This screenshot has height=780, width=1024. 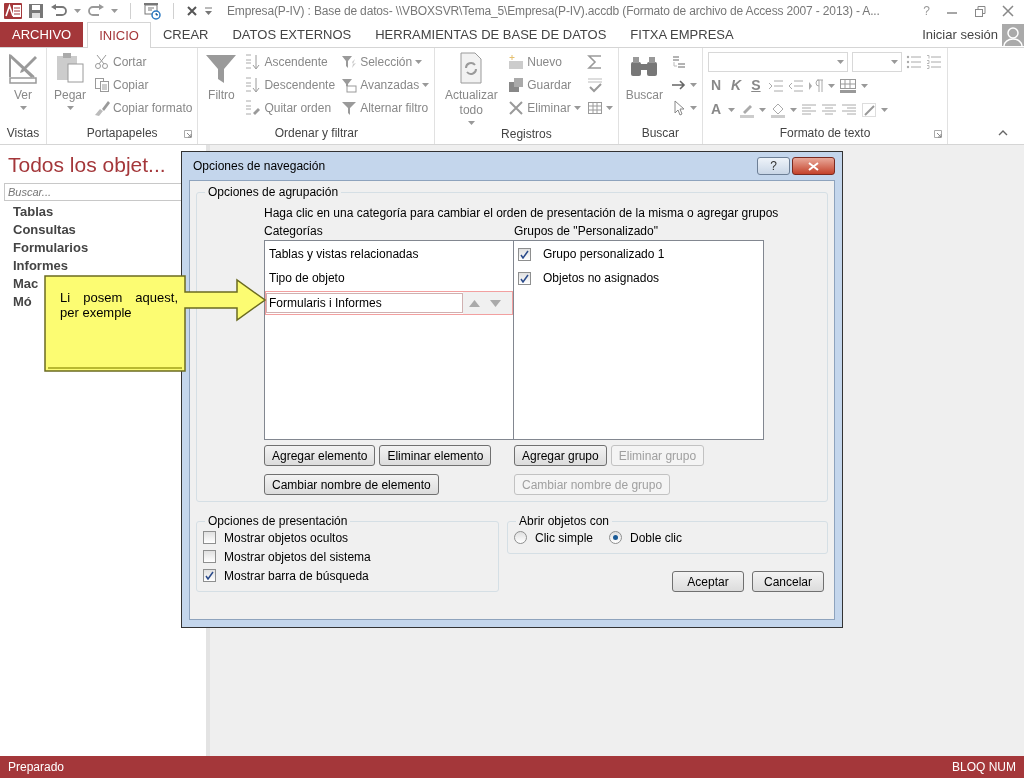 I want to click on decrease-indent-icon, so click(x=795, y=85).